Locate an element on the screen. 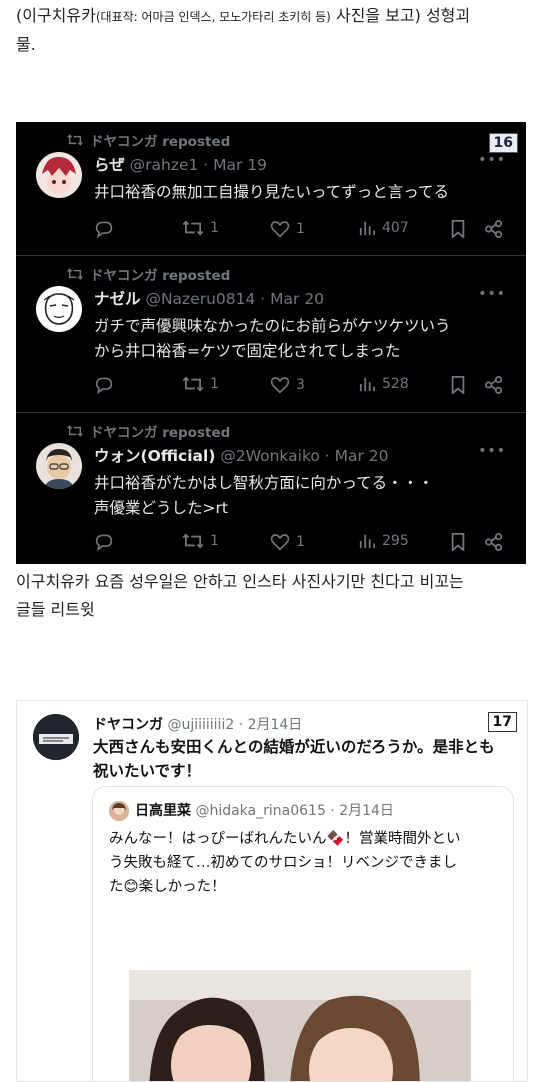  display-name: ドヤコンガ is located at coordinates (128, 725).